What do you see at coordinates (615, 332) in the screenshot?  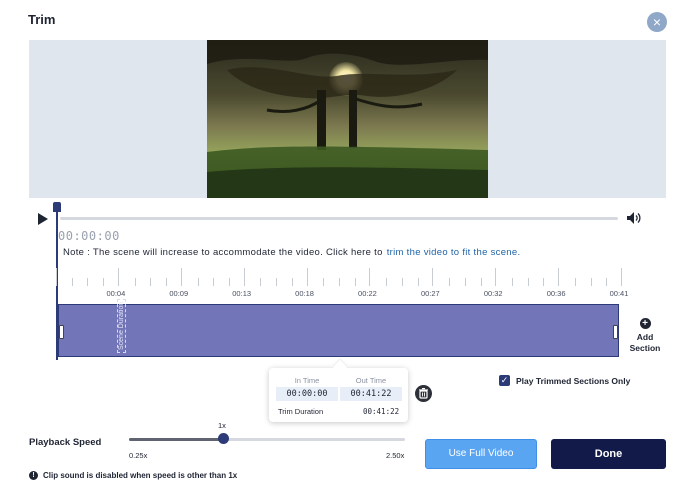 I see `trim-handle-right` at bounding box center [615, 332].